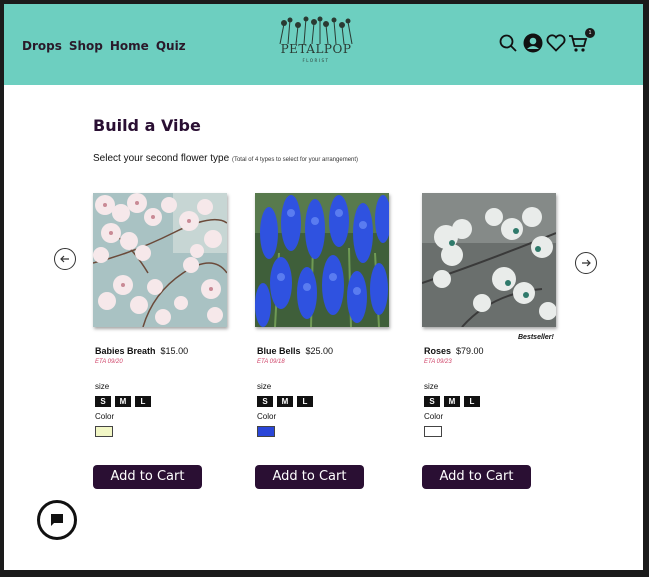  What do you see at coordinates (109, 362) in the screenshot?
I see `product-eta: ETA 09/20` at bounding box center [109, 362].